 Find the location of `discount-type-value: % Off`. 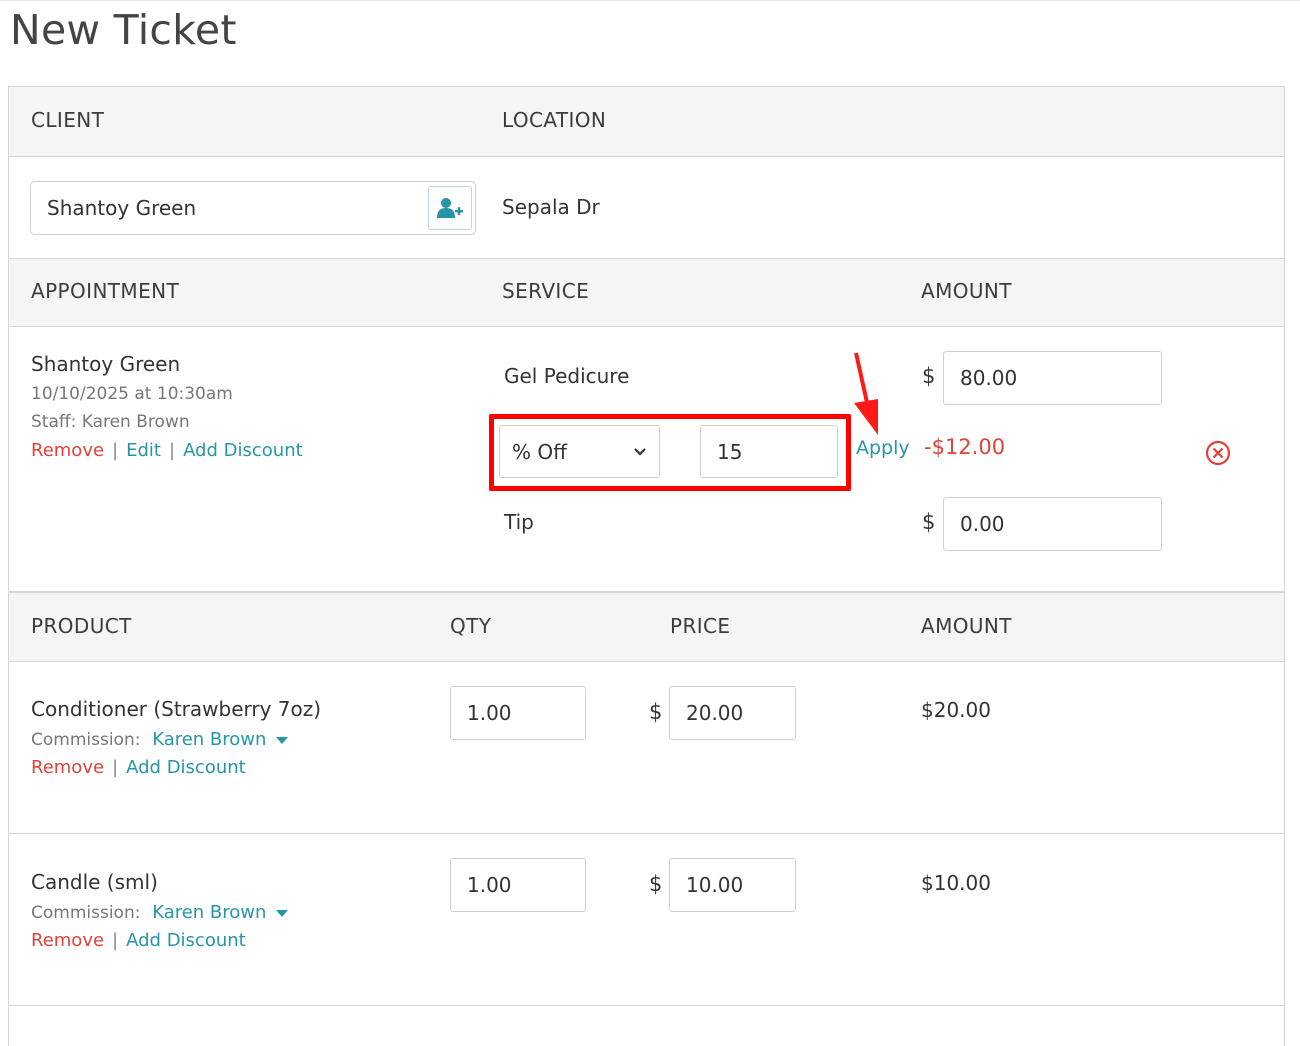

discount-type-value: % Off is located at coordinates (539, 451).